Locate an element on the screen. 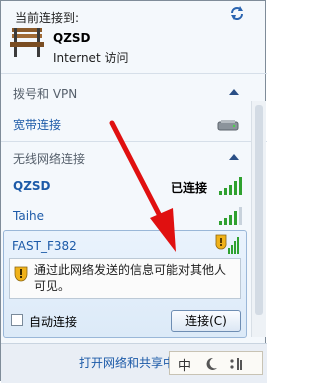  wireless-network-item-qzsd: QZSD 已连接 is located at coordinates (125, 186).